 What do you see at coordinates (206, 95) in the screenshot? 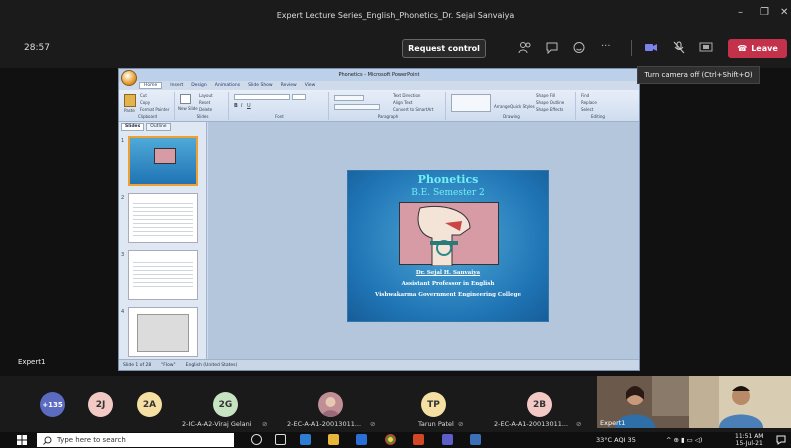
I see `layout-button: Layout` at bounding box center [206, 95].